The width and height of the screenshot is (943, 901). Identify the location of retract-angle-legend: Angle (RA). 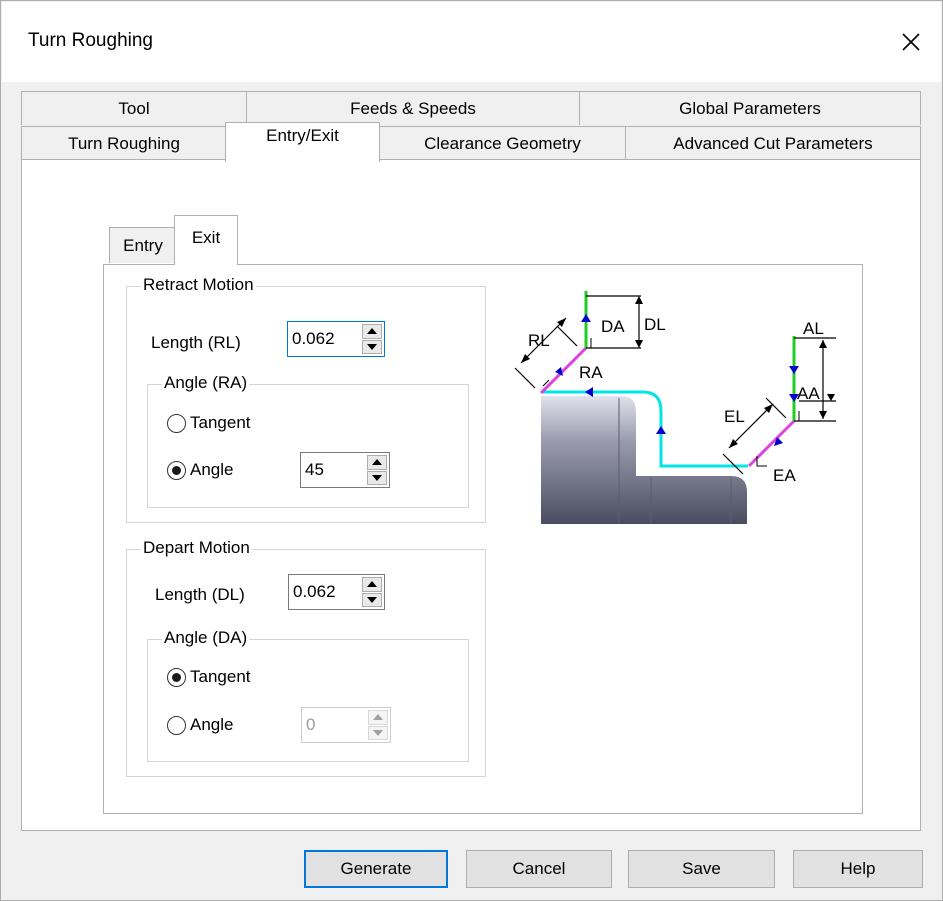
(206, 383).